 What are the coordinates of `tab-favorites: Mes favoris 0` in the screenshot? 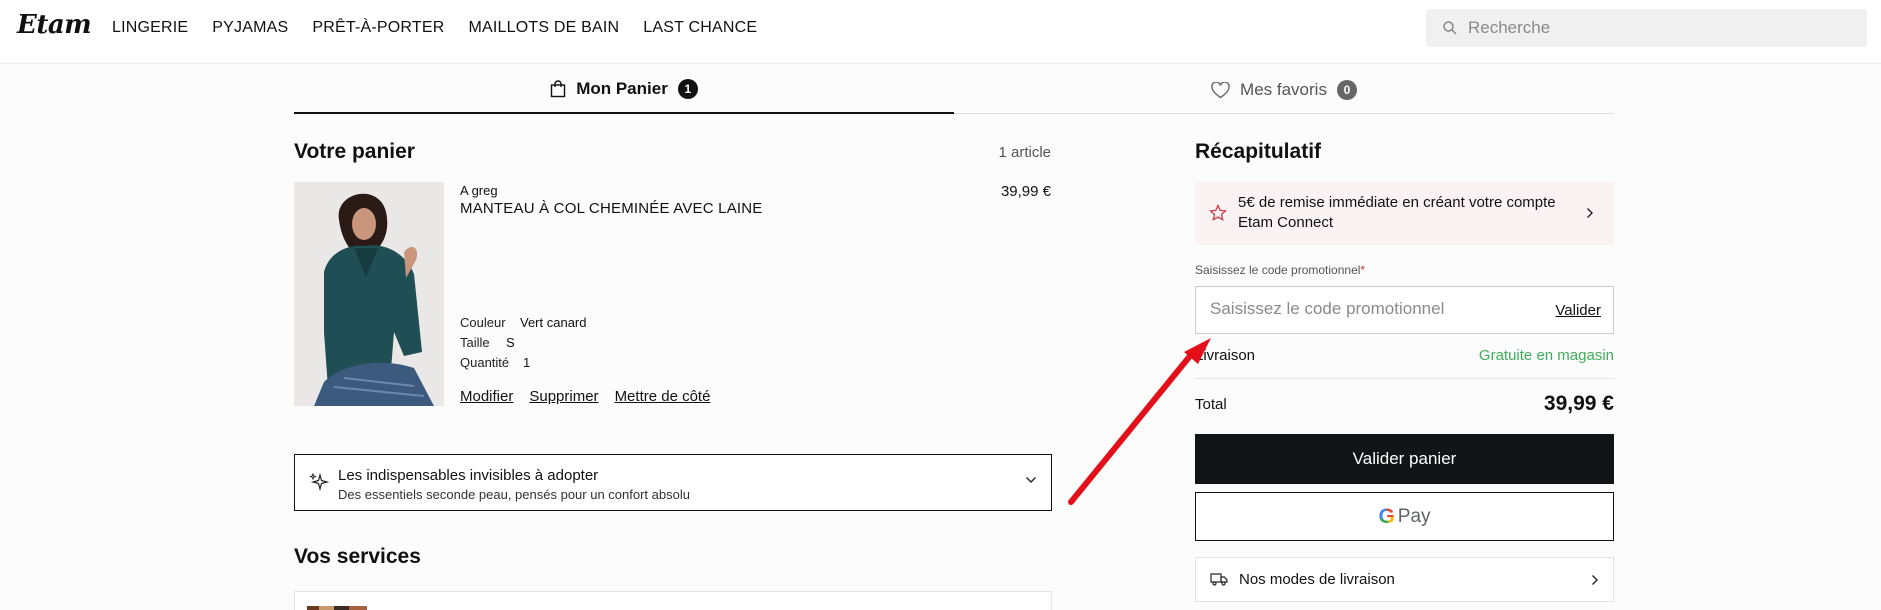 It's located at (1284, 90).